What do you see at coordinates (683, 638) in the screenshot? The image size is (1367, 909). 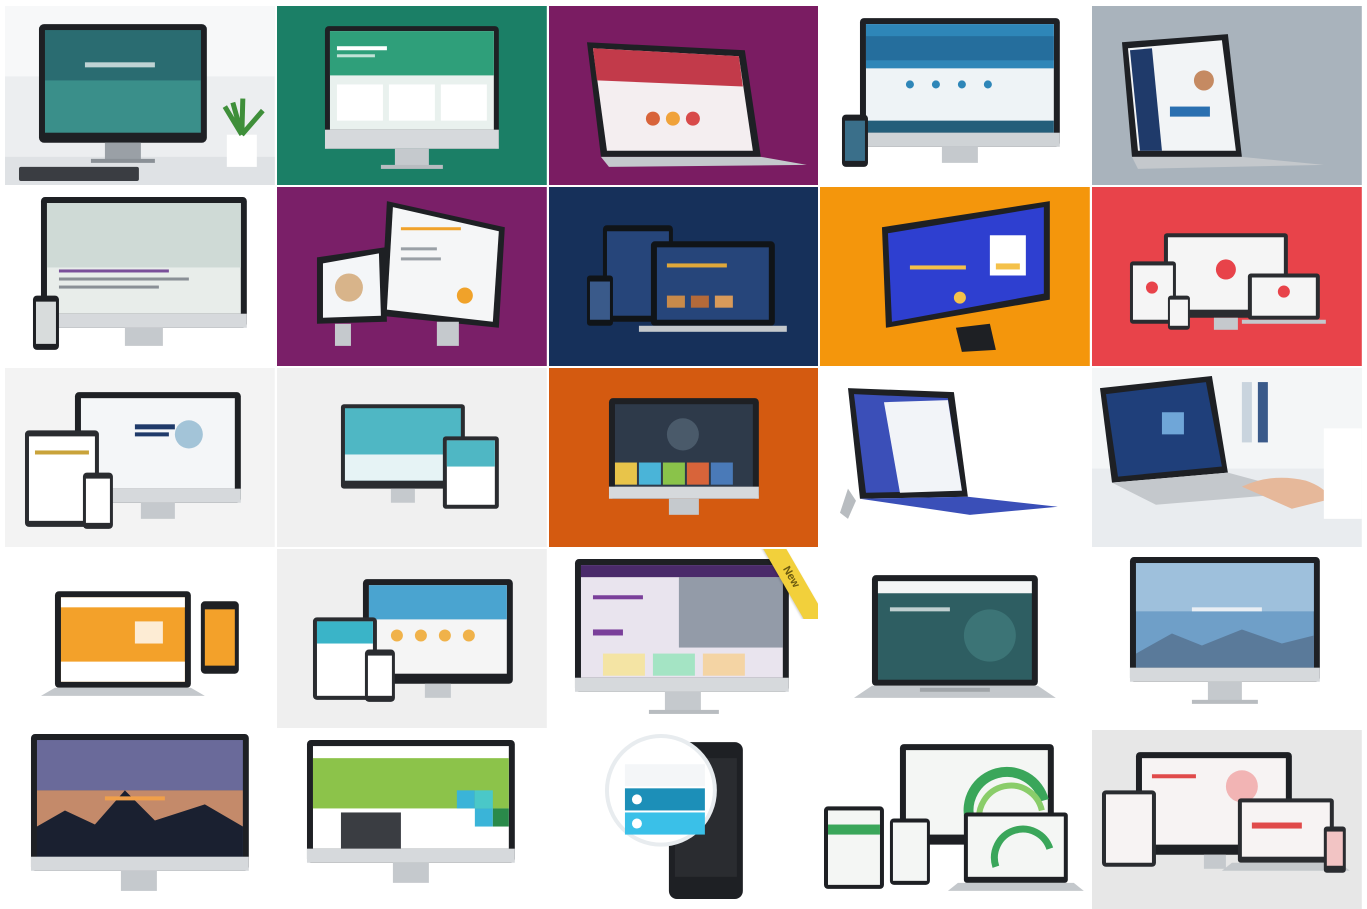 I see `portfolio-tile: New` at bounding box center [683, 638].